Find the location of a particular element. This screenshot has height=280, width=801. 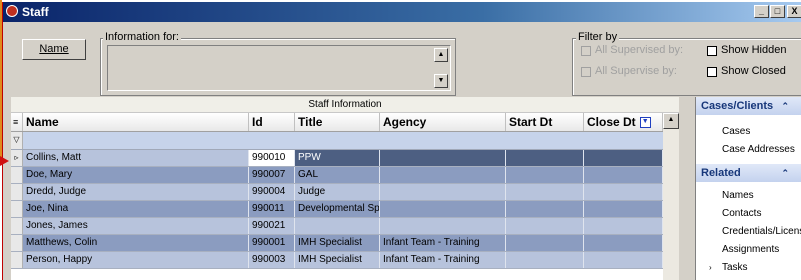

table-row: ▹ Collins, Matt 990010 PPW is located at coordinates (337, 158).